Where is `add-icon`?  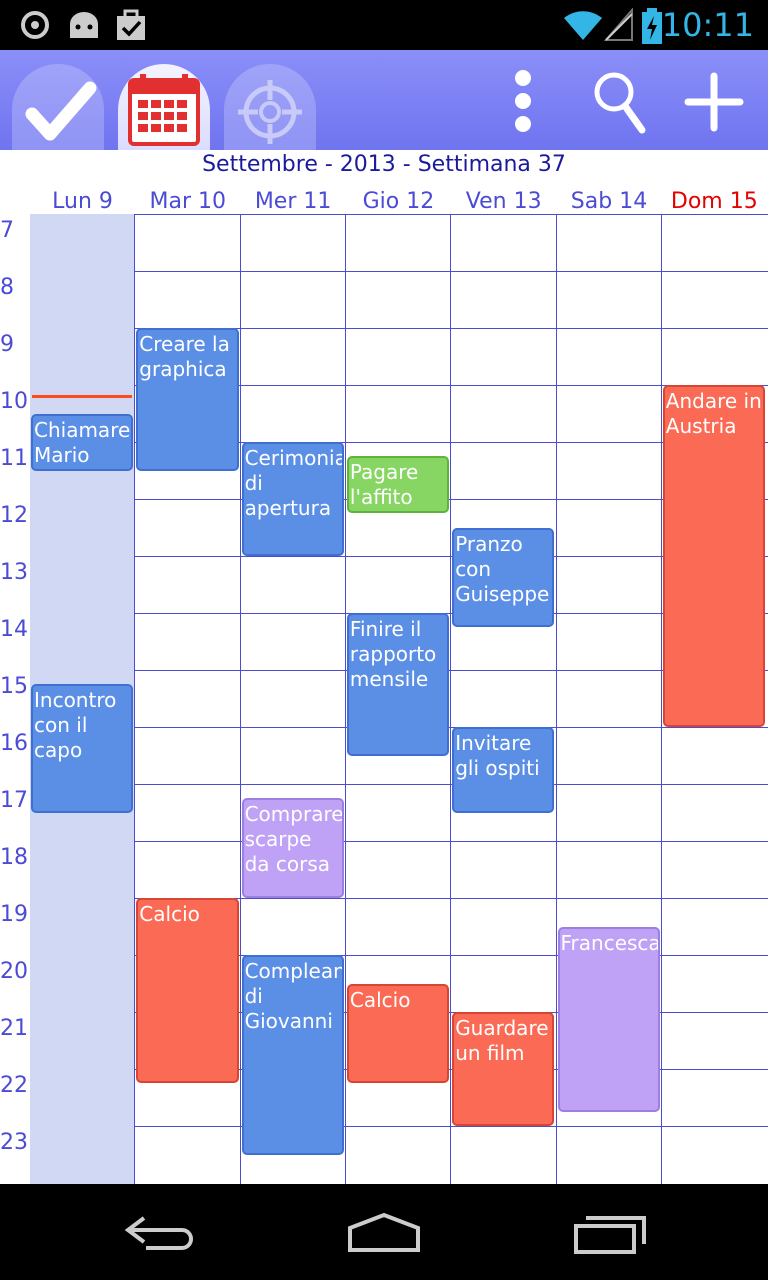 add-icon is located at coordinates (714, 102).